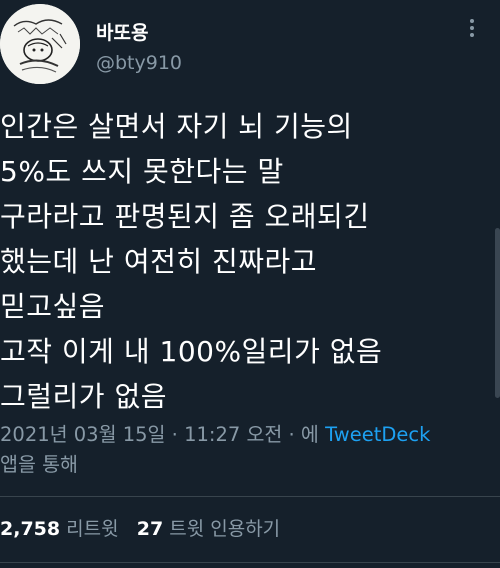 The height and width of the screenshot is (568, 500). I want to click on quotes-stat: 27 트윗 인용하기, so click(208, 529).